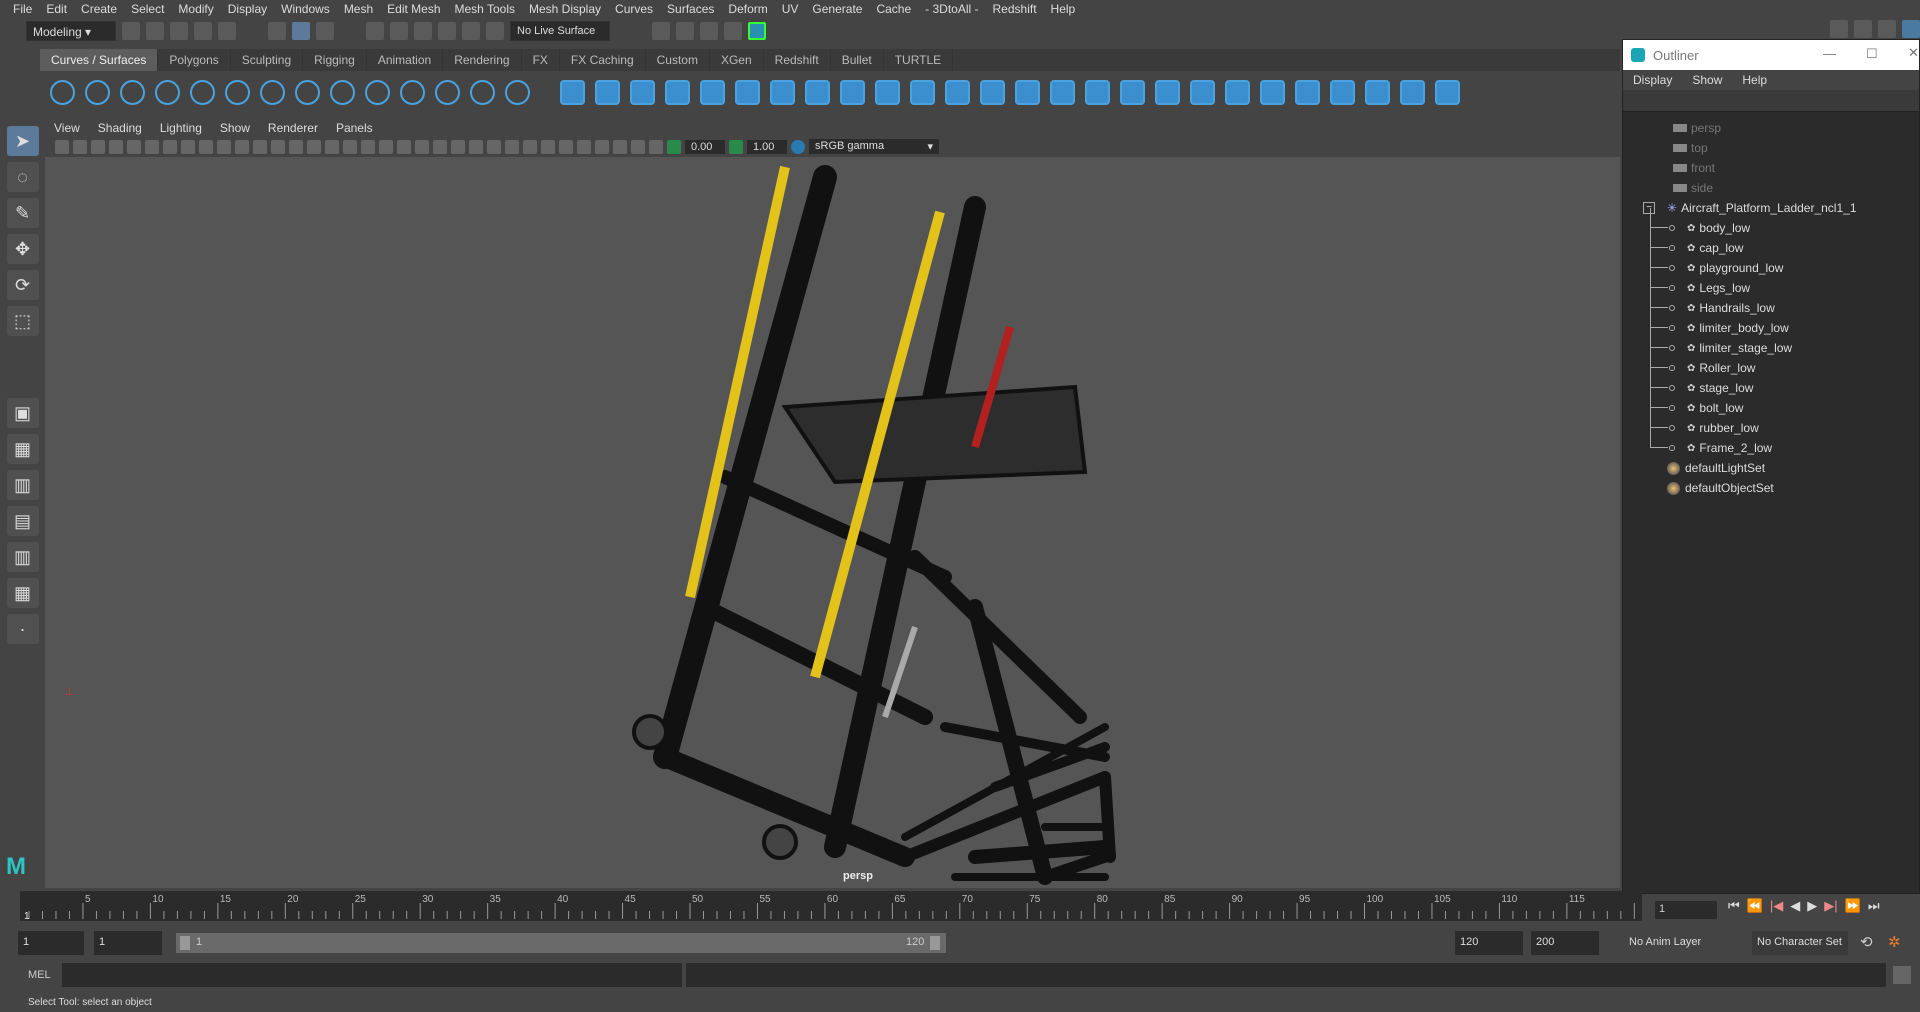 The width and height of the screenshot is (1920, 1012). Describe the element at coordinates (1853, 906) in the screenshot. I see `step-forward-icon: ⏩` at that location.